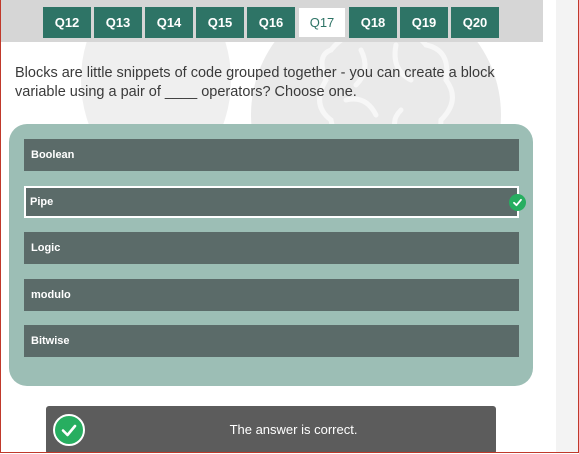 This screenshot has height=454, width=579. I want to click on tab-q15: Q15, so click(220, 22).